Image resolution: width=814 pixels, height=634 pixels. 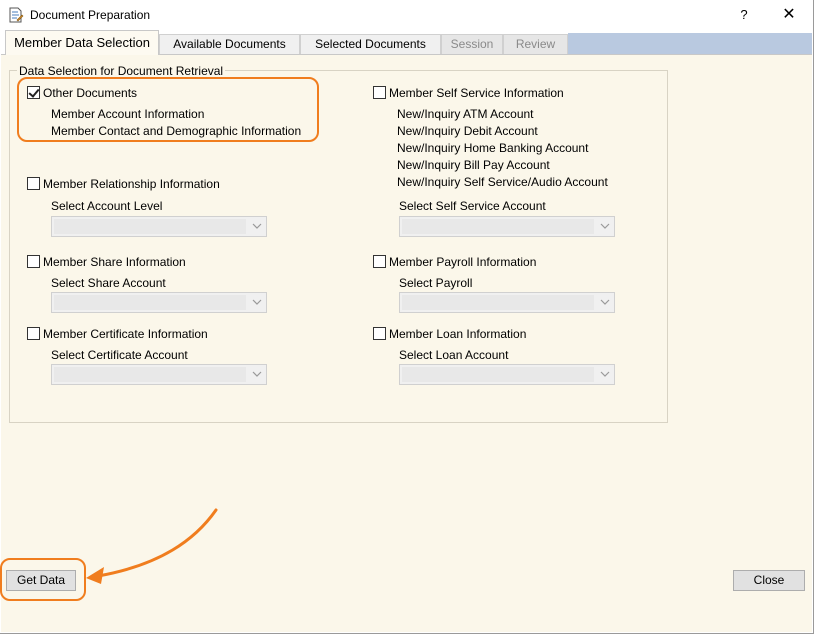 What do you see at coordinates (108, 283) in the screenshot?
I see `select-share-account-label: Select Share Account` at bounding box center [108, 283].